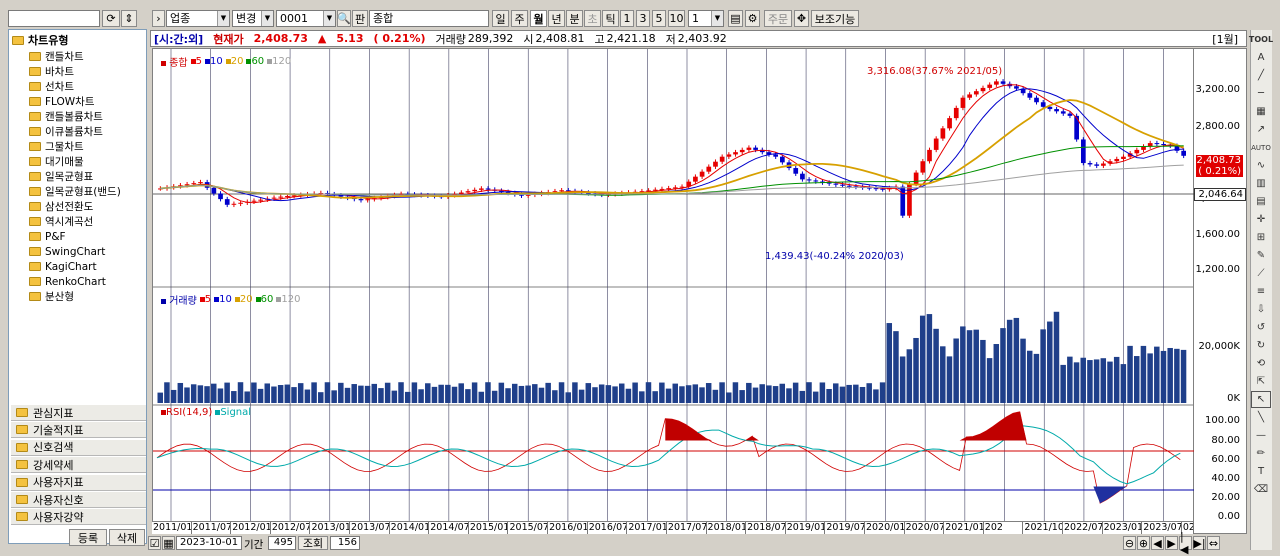 The height and width of the screenshot is (556, 1280). Describe the element at coordinates (253, 18) in the screenshot. I see `change-select: 변경 ▼` at that location.